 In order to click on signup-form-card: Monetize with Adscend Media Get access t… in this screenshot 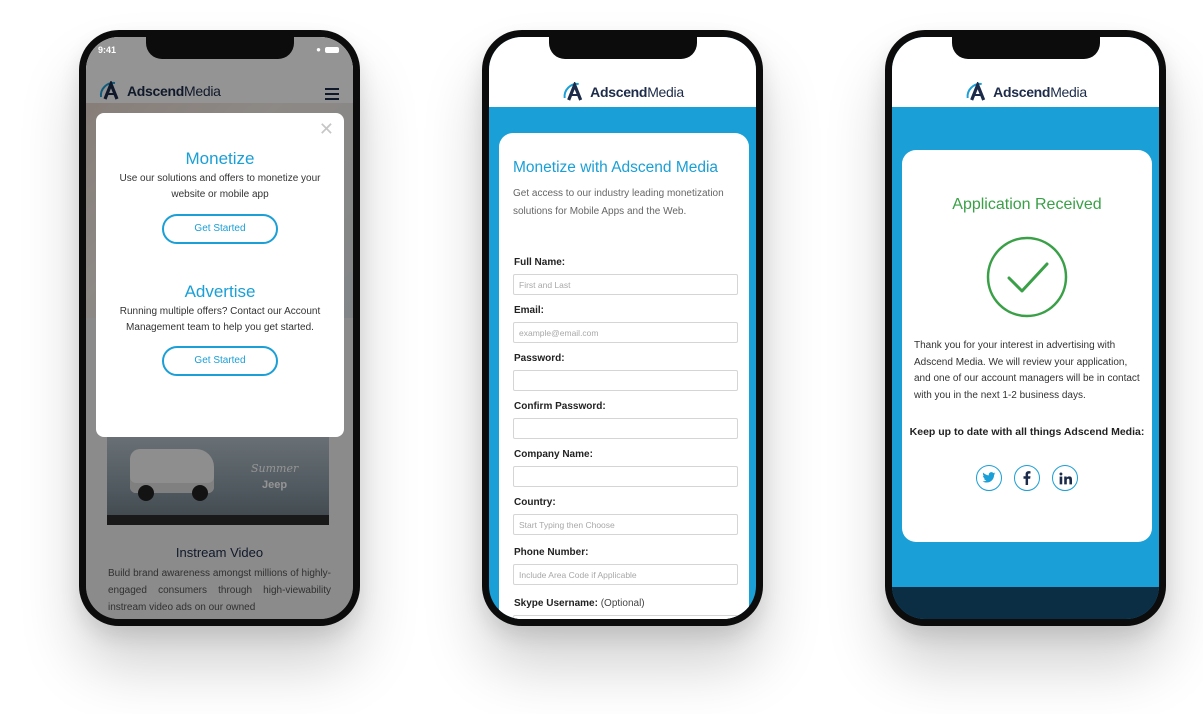, I will do `click(624, 376)`.